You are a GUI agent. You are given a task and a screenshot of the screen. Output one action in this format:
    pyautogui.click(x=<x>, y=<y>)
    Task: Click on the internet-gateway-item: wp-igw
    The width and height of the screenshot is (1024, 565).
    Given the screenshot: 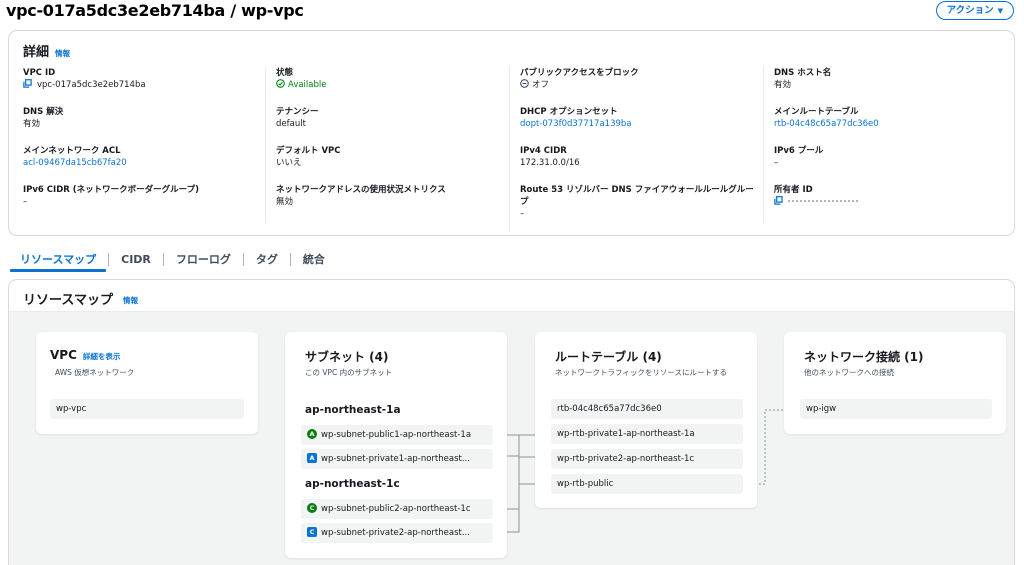 What is the action you would take?
    pyautogui.click(x=896, y=409)
    